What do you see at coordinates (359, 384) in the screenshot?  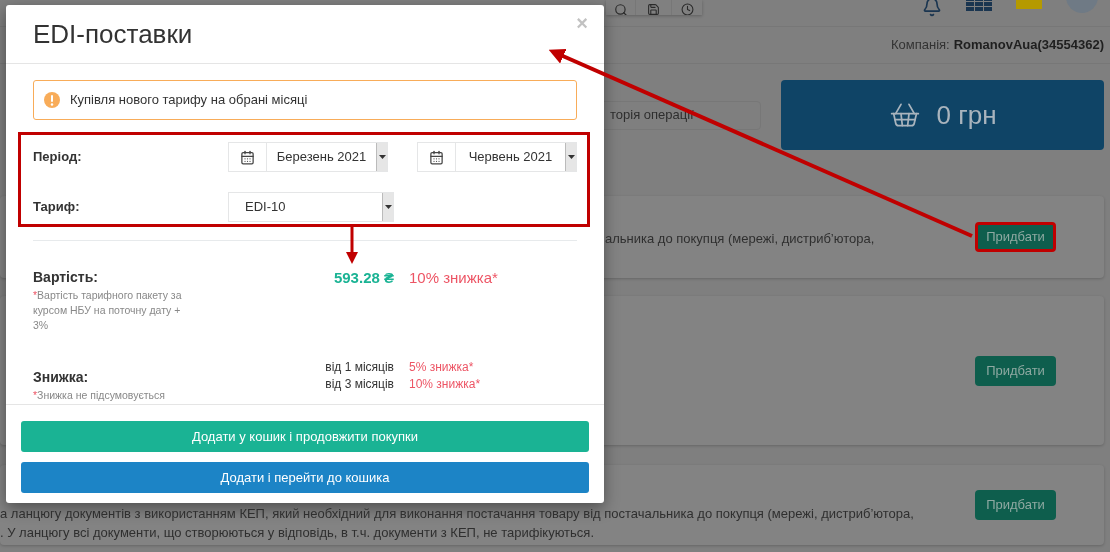 I see `tier-period: від 3 місяців` at bounding box center [359, 384].